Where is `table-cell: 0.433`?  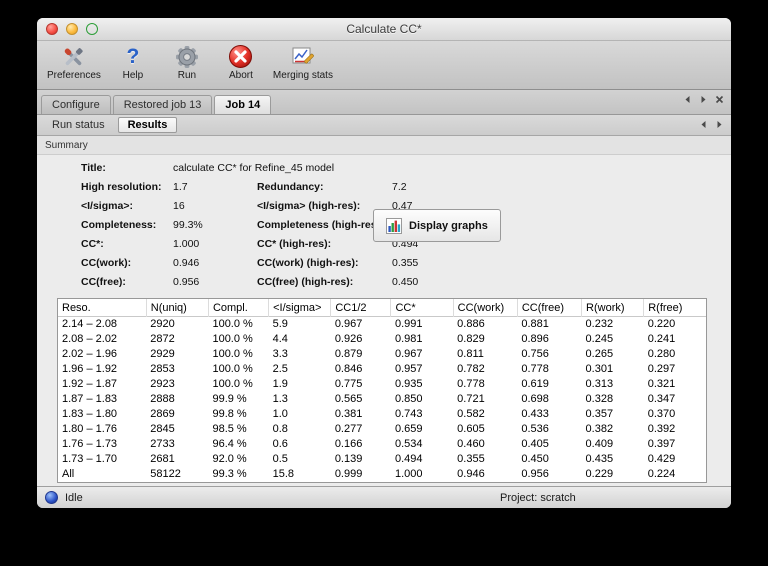 table-cell: 0.433 is located at coordinates (535, 414).